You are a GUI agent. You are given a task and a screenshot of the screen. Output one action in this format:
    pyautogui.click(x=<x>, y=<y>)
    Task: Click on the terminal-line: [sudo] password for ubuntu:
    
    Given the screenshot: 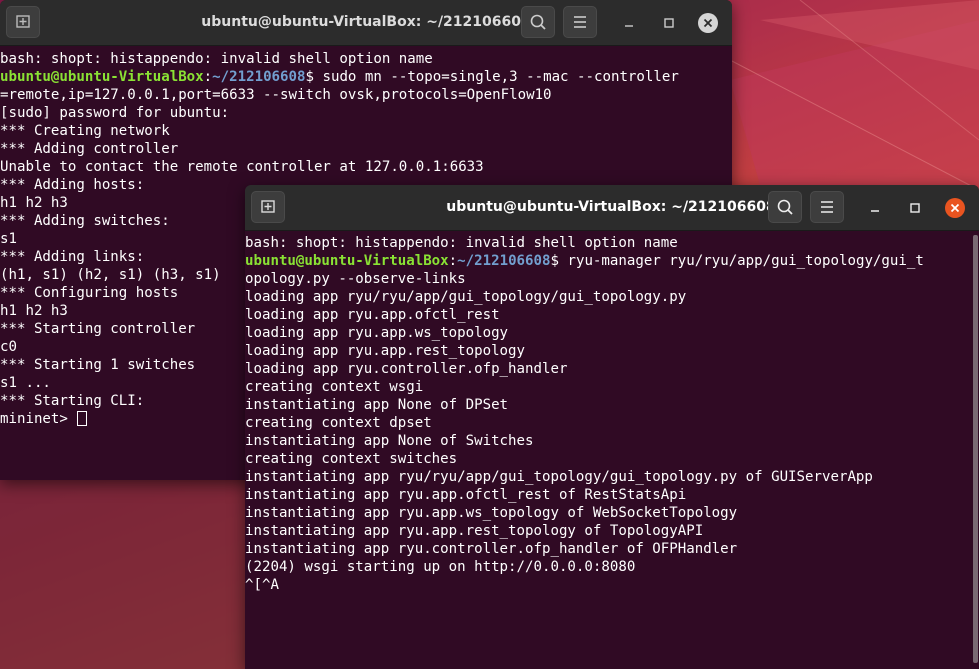 What is the action you would take?
    pyautogui.click(x=339, y=113)
    